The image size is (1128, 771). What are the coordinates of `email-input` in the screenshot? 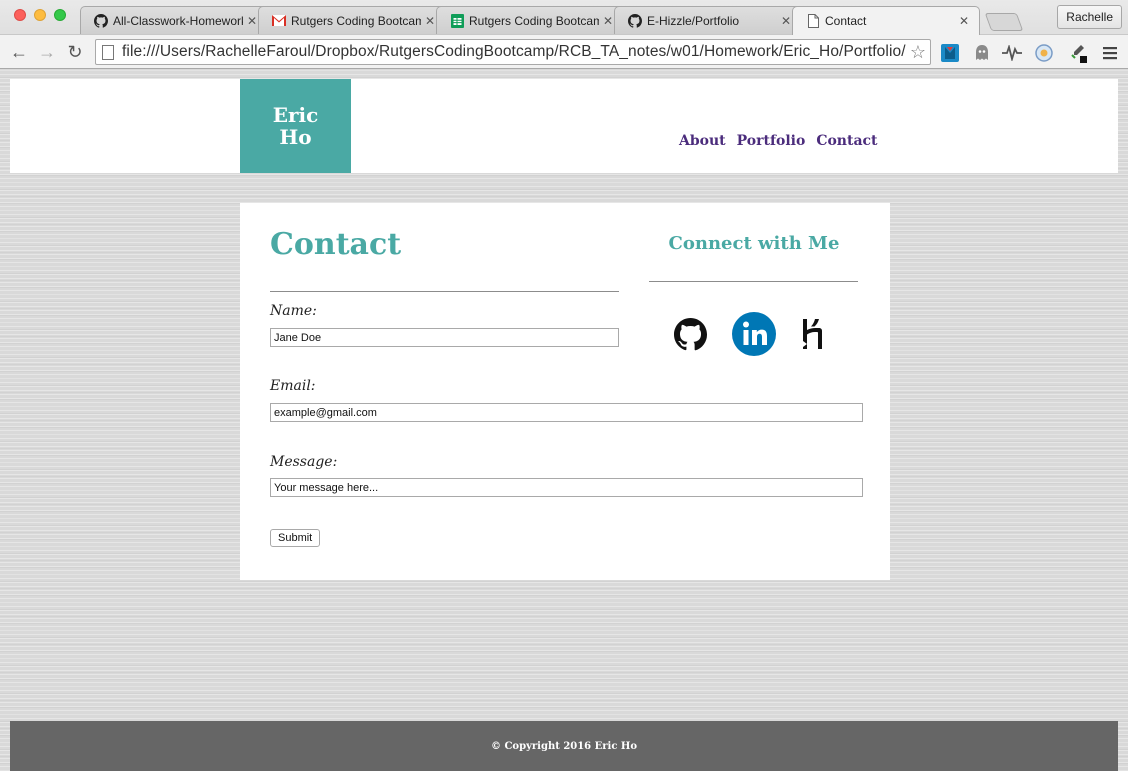 It's located at (566, 412).